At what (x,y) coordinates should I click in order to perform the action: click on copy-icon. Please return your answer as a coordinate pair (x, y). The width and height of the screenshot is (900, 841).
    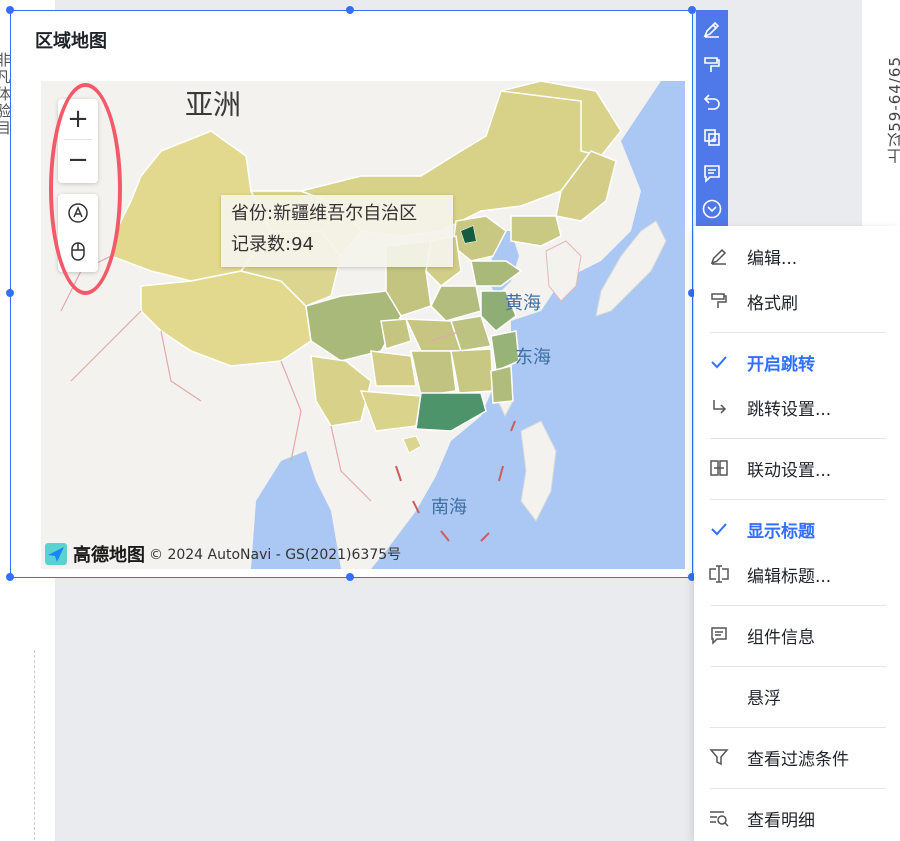
    Looking at the image, I should click on (712, 137).